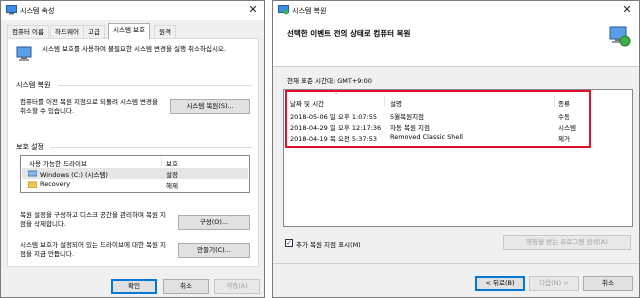 The image size is (640, 298). I want to click on system-protection-icon, so click(24, 53).